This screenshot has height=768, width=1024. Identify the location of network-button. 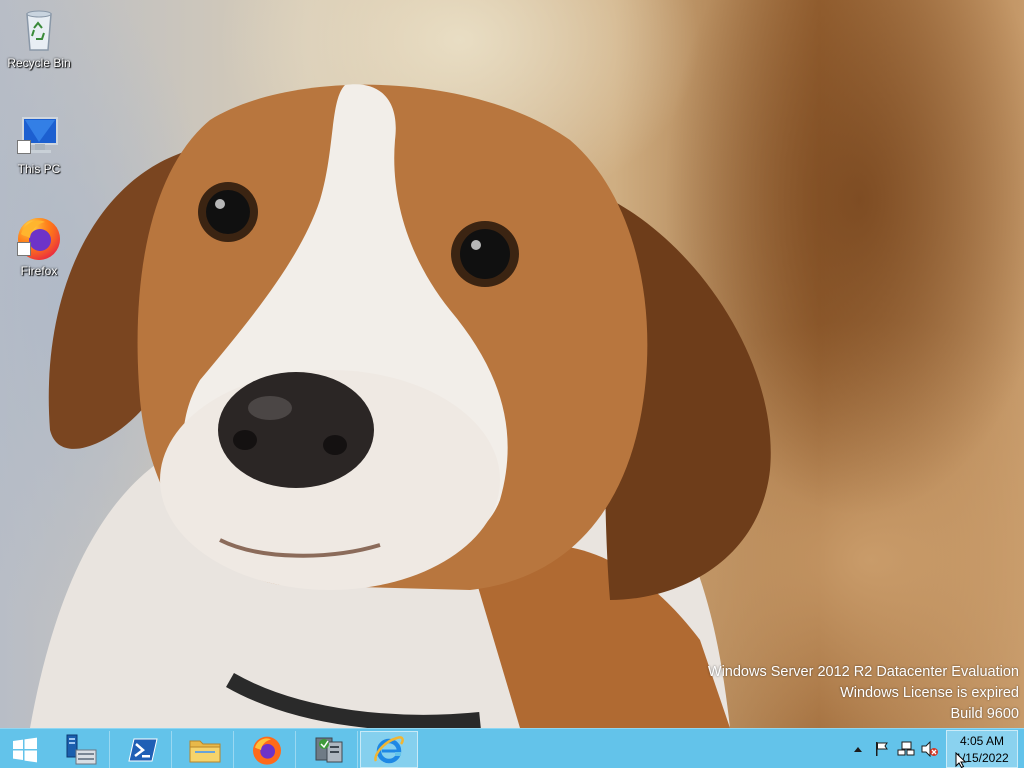
(906, 749).